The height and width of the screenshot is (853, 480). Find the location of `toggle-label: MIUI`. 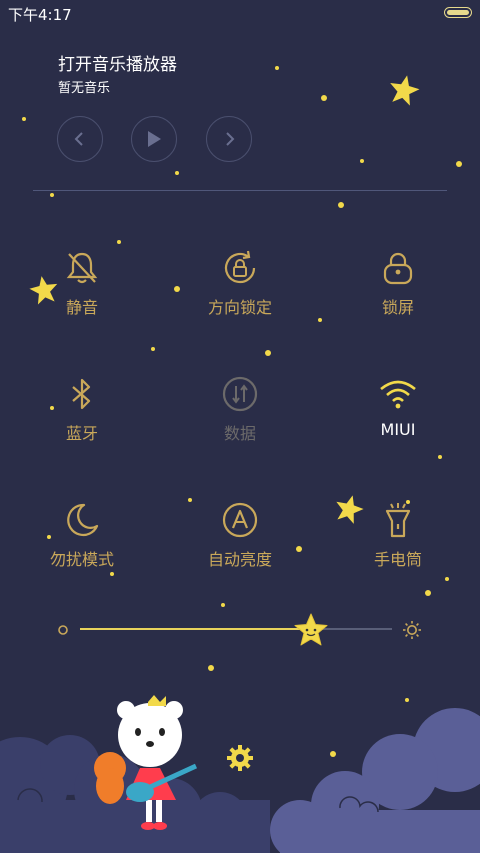

toggle-label: MIUI is located at coordinates (398, 429).